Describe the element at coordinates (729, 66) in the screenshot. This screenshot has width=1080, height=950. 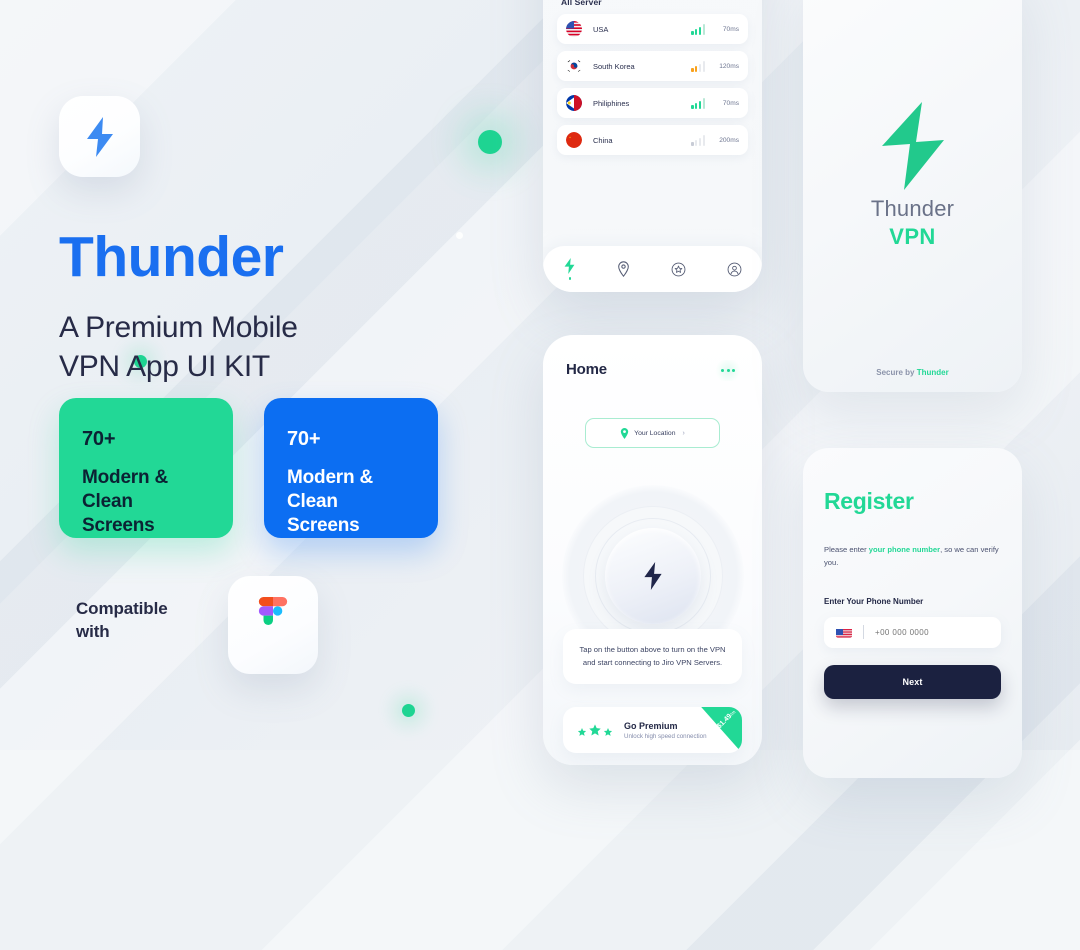
I see `server-ping: 120ms` at that location.